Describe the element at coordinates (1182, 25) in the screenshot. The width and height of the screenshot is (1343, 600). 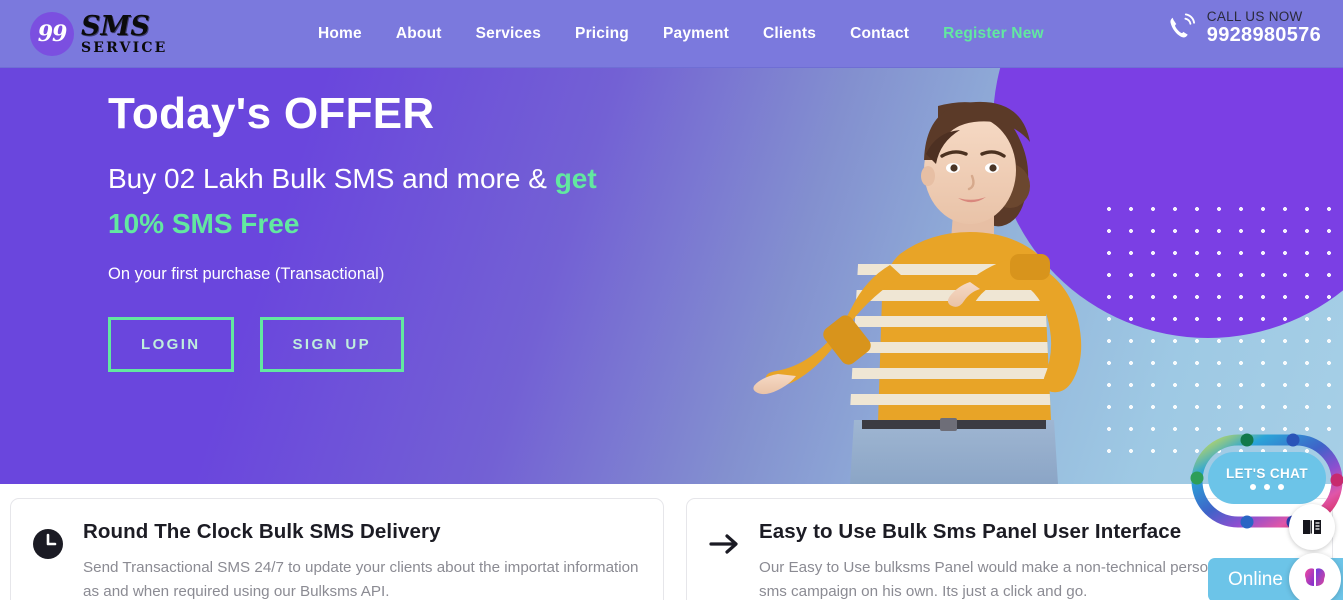
I see `phone-icon` at that location.